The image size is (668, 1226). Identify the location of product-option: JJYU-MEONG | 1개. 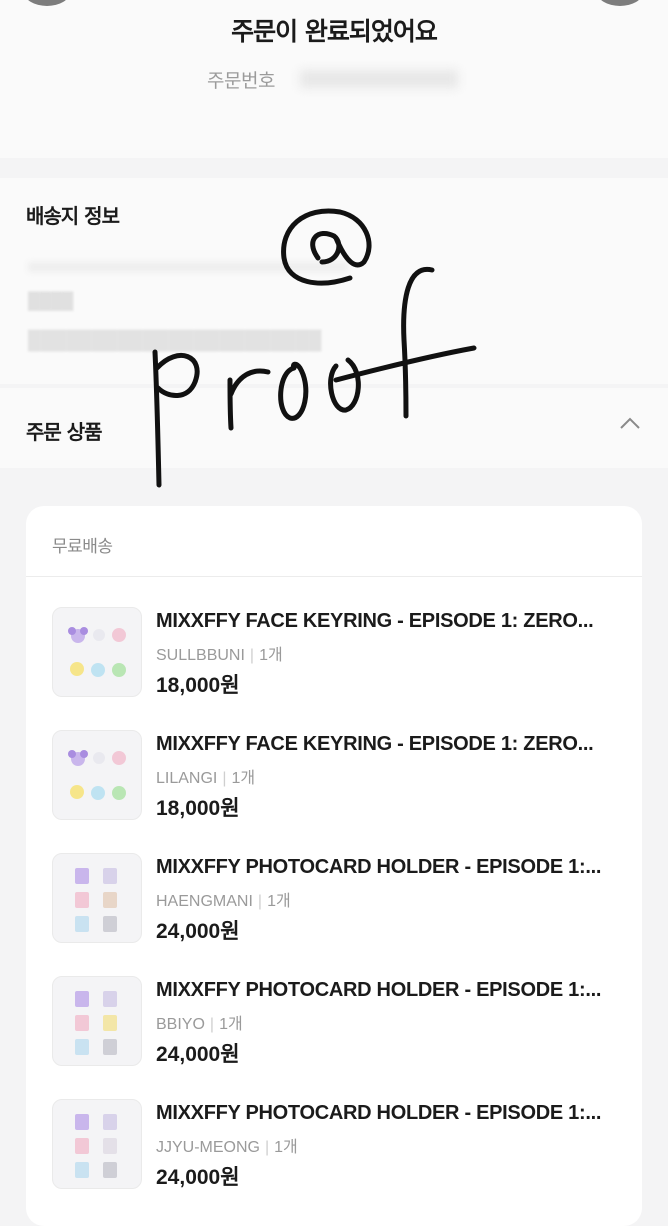
(227, 1147).